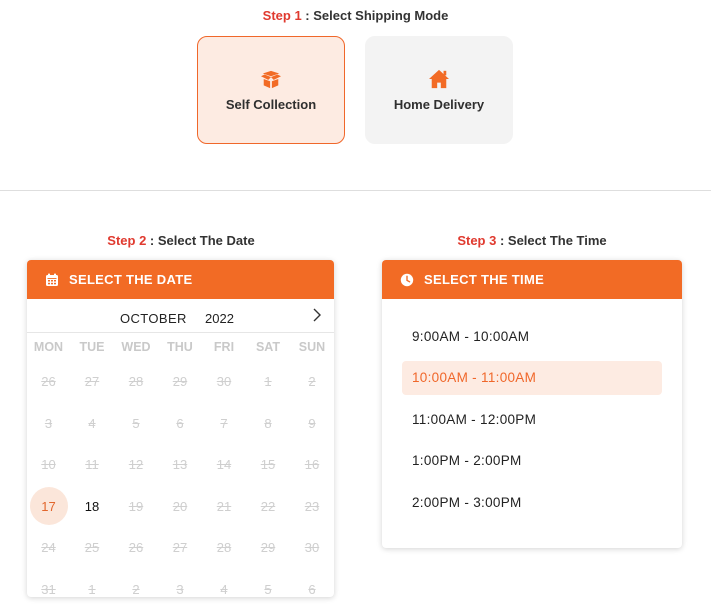 This screenshot has width=711, height=612. Describe the element at coordinates (131, 279) in the screenshot. I see `date-panel-title: SELECT THE DATE` at that location.